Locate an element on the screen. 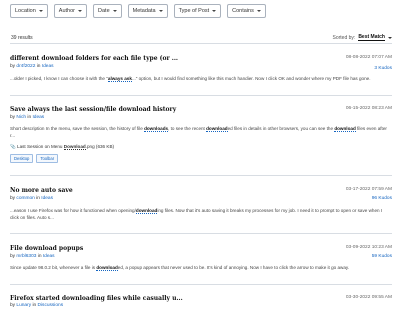  title-text: different is located at coordinates (26, 58).